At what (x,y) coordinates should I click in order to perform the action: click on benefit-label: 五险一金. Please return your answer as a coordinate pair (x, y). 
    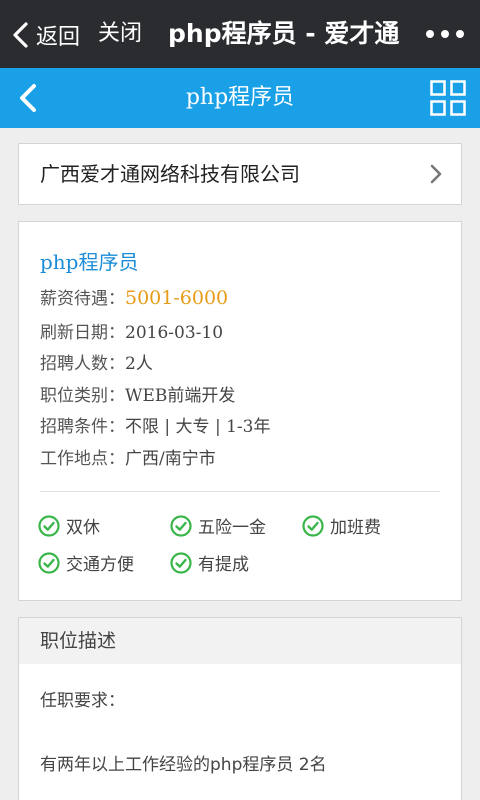
    Looking at the image, I should click on (232, 528).